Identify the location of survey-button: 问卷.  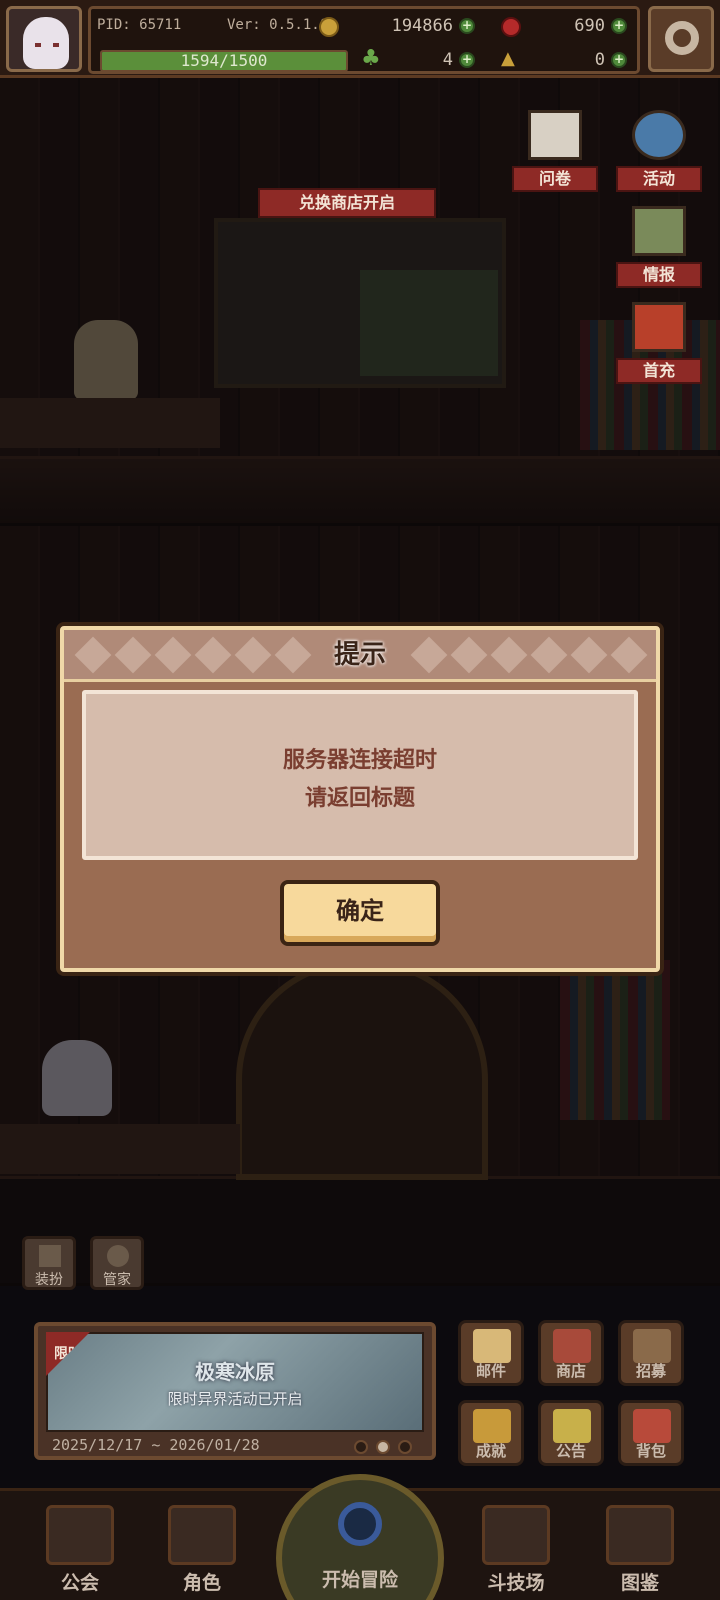
(555, 151).